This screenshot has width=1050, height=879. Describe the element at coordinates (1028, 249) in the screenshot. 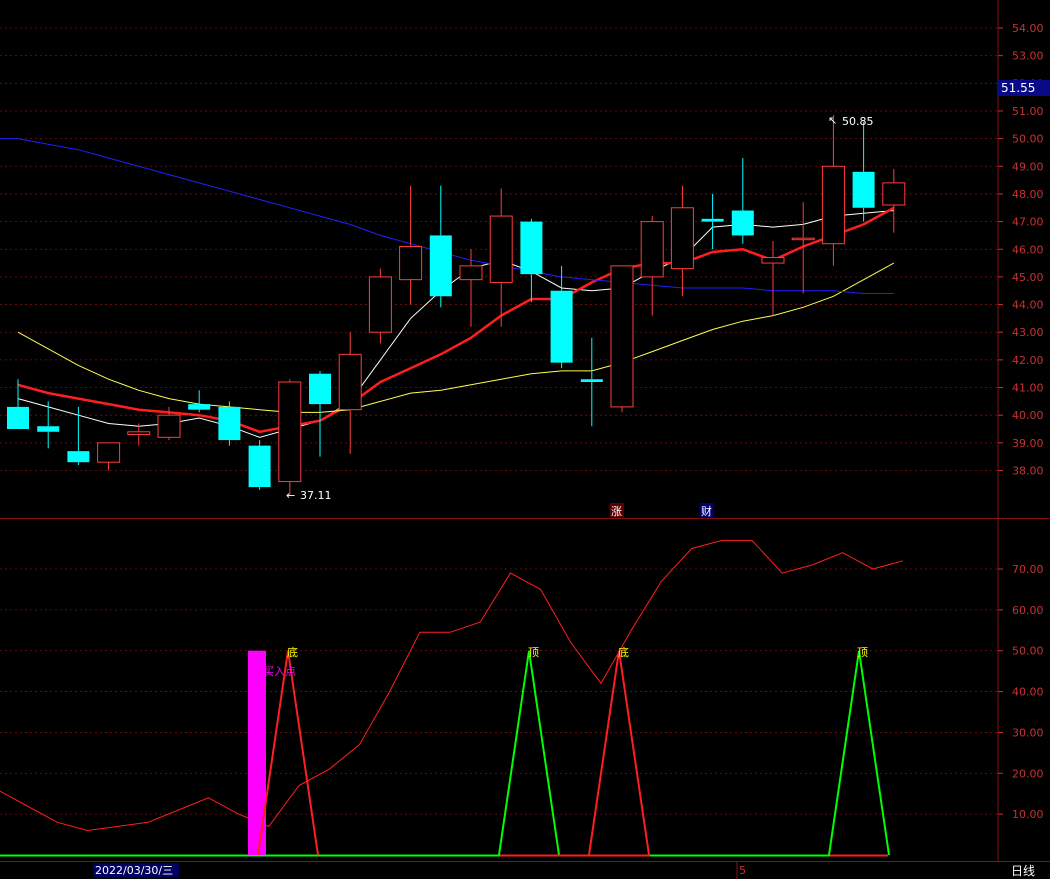

I see `price-tick-label: 46.00` at that location.